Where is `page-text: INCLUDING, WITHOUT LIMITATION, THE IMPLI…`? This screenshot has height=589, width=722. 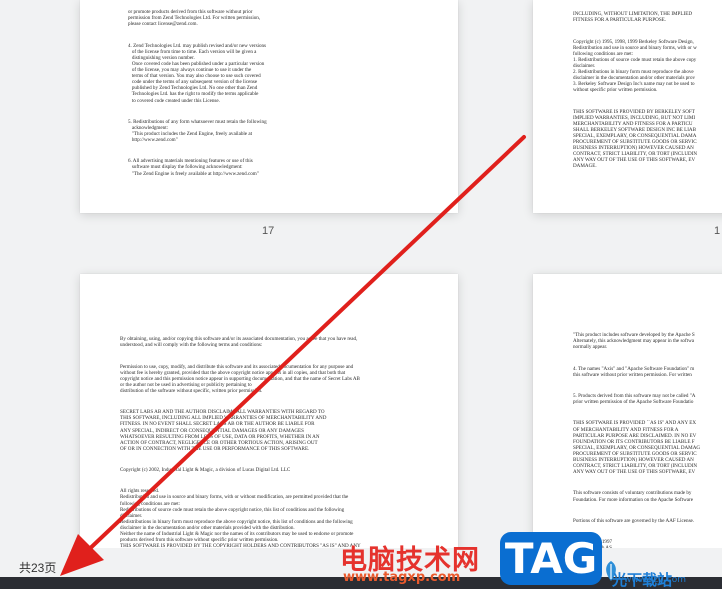
page-text: INCLUDING, WITHOUT LIMITATION, THE IMPLI… is located at coordinates (635, 92).